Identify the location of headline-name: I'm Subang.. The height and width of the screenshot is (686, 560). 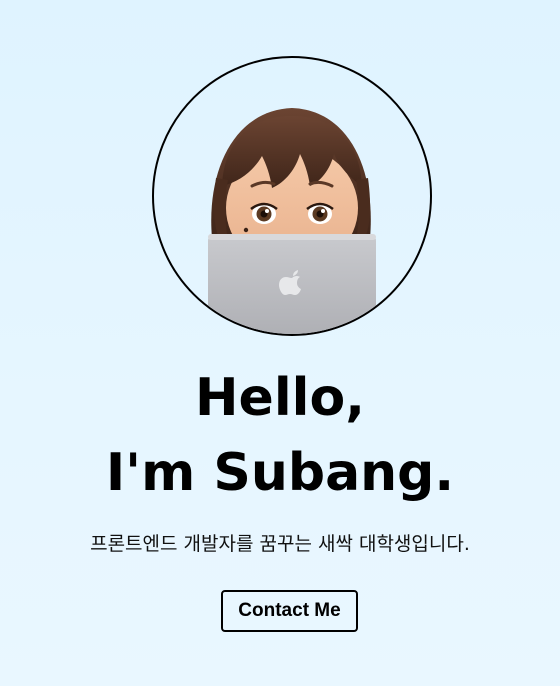
(280, 473).